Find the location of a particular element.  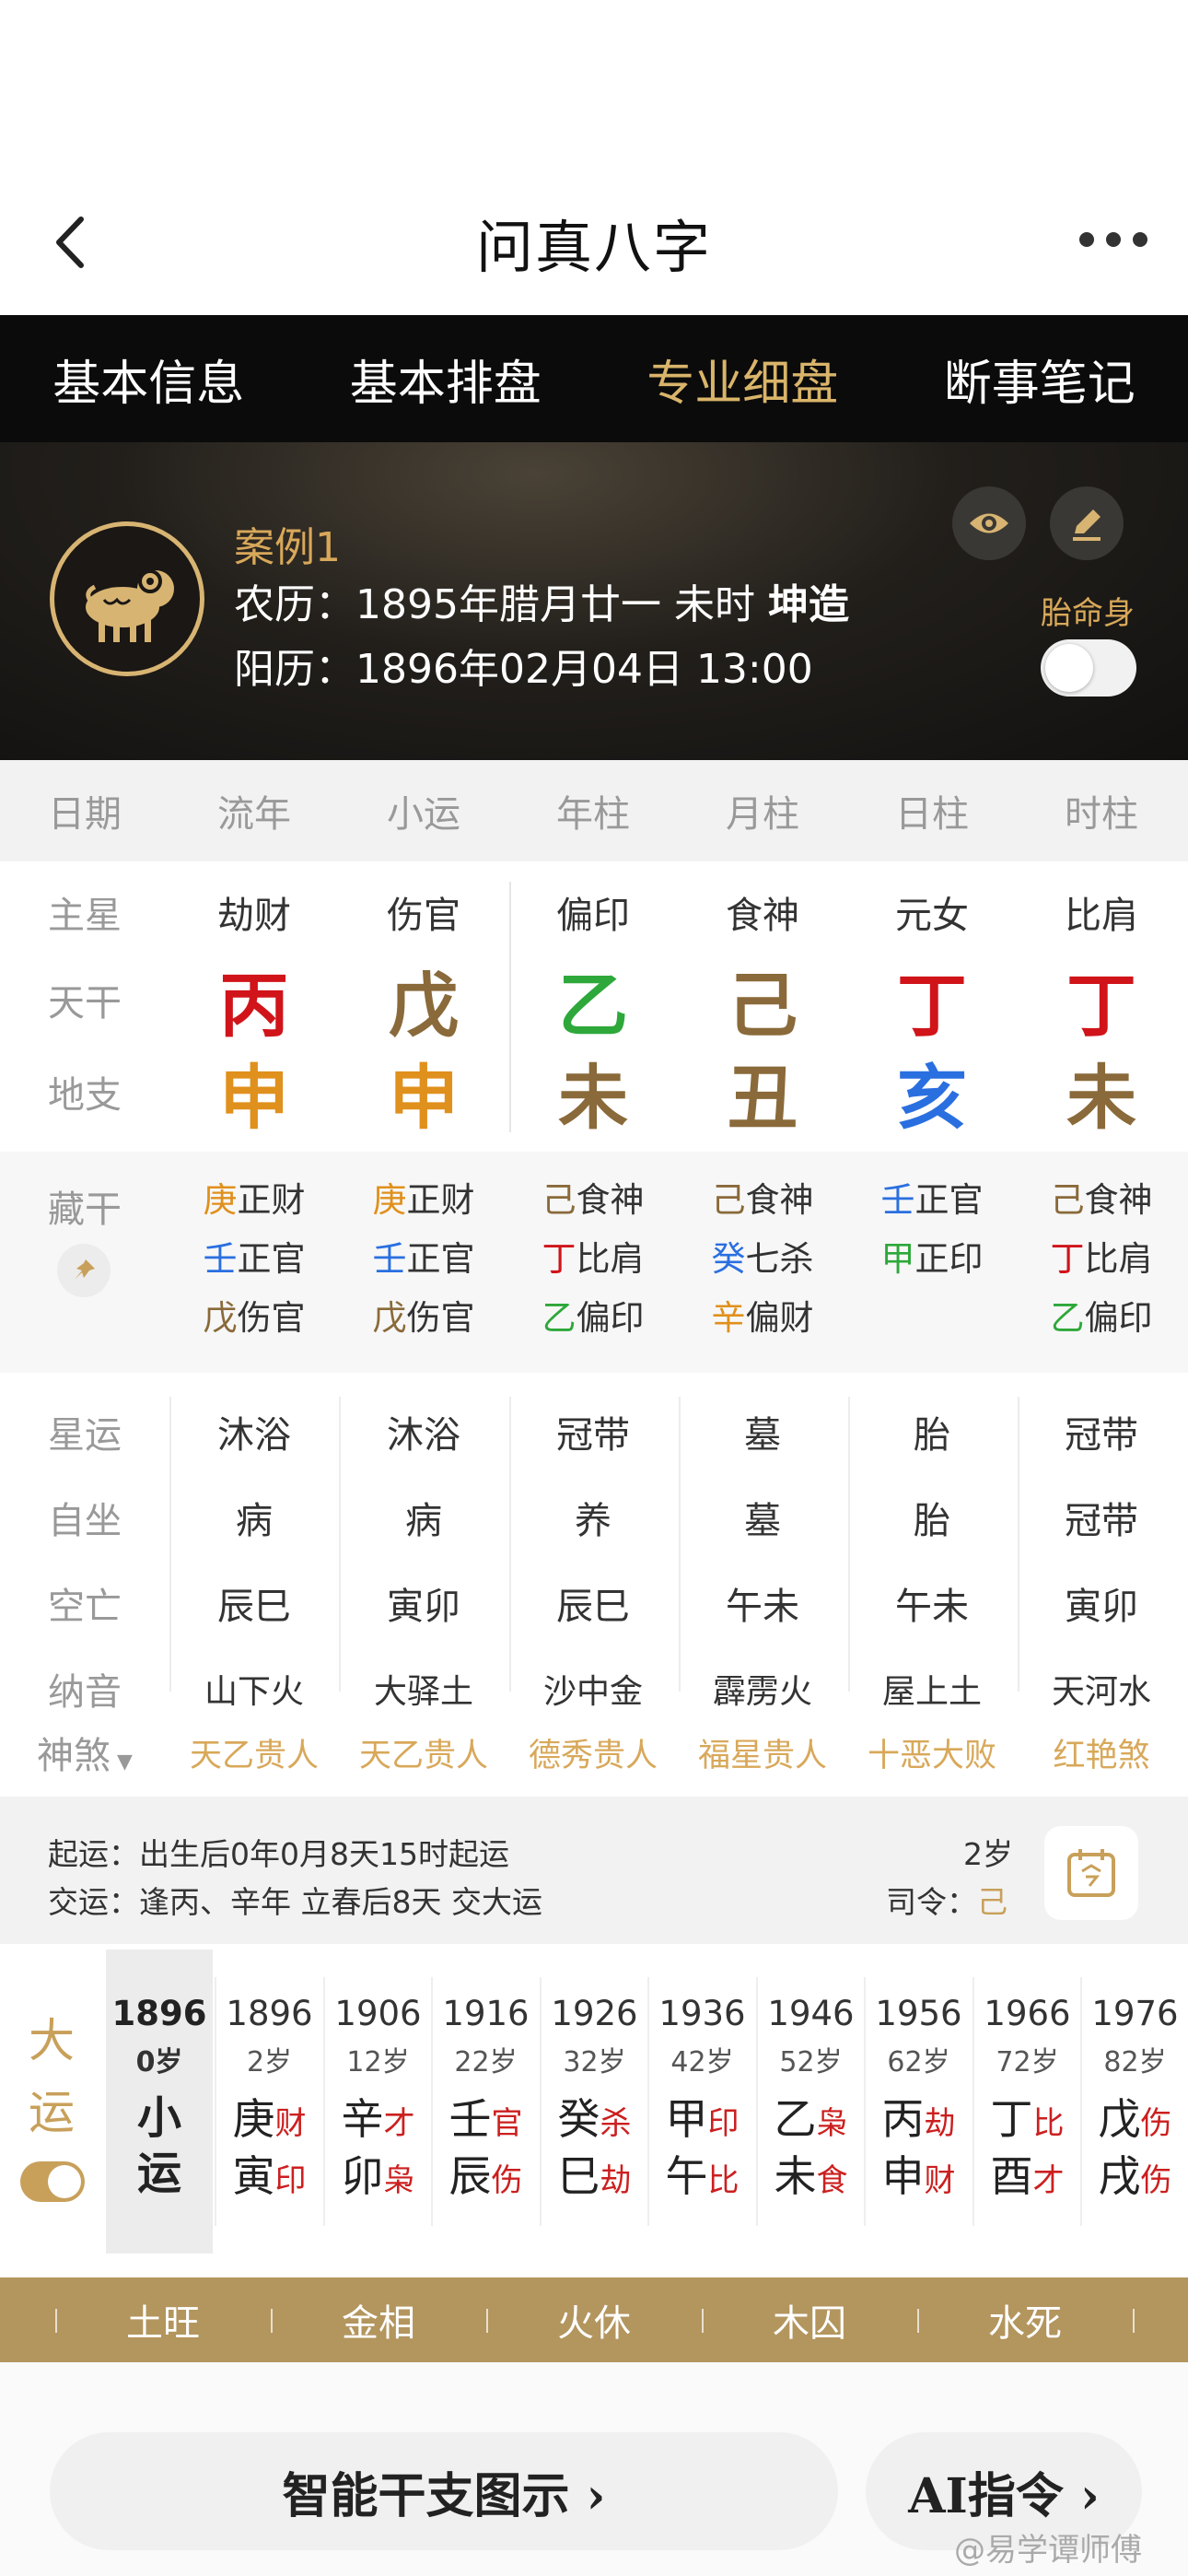

edit-icon is located at coordinates (1087, 525).